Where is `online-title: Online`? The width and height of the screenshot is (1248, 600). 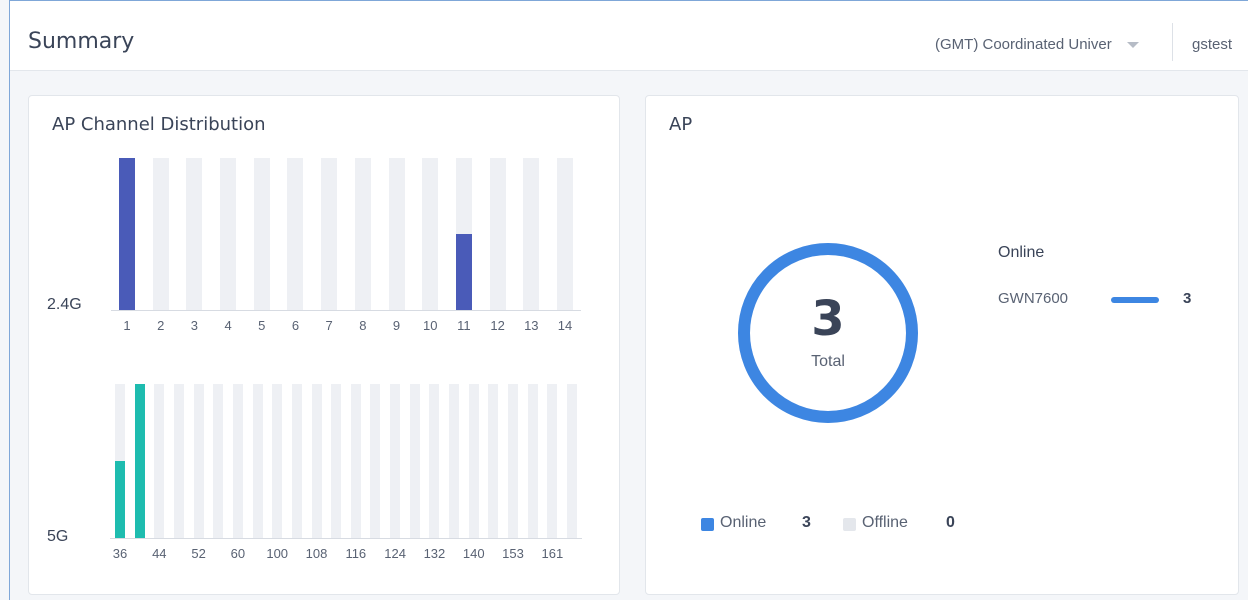
online-title: Online is located at coordinates (1021, 252).